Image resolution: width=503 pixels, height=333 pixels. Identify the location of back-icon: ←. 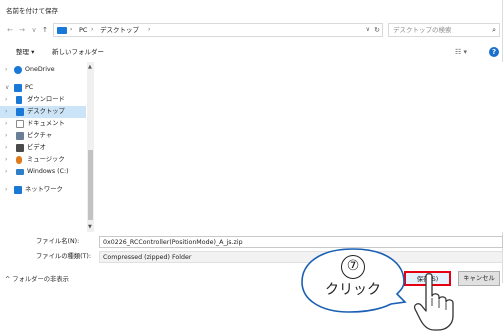
(10, 30).